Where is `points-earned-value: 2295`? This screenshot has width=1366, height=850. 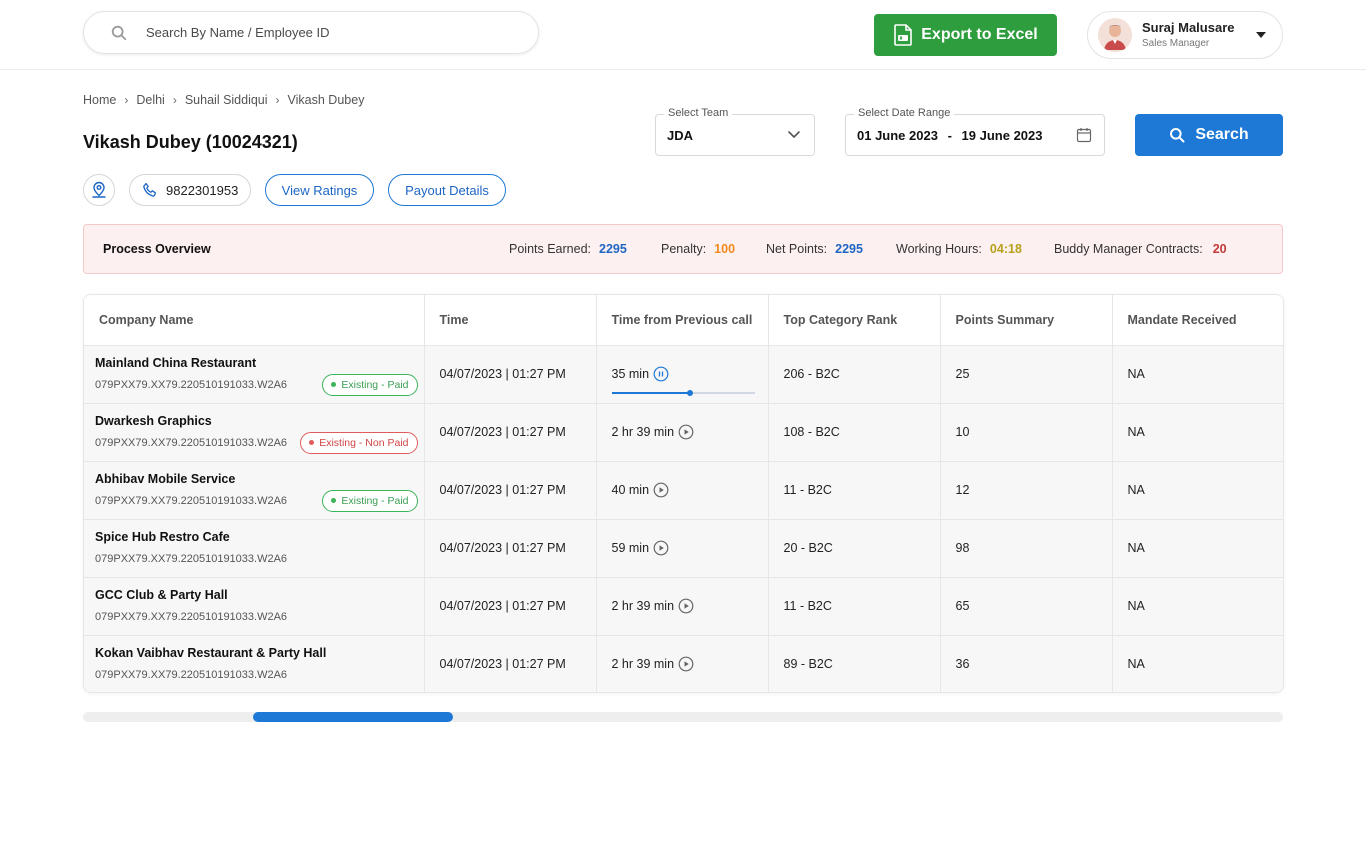
points-earned-value: 2295 is located at coordinates (613, 249).